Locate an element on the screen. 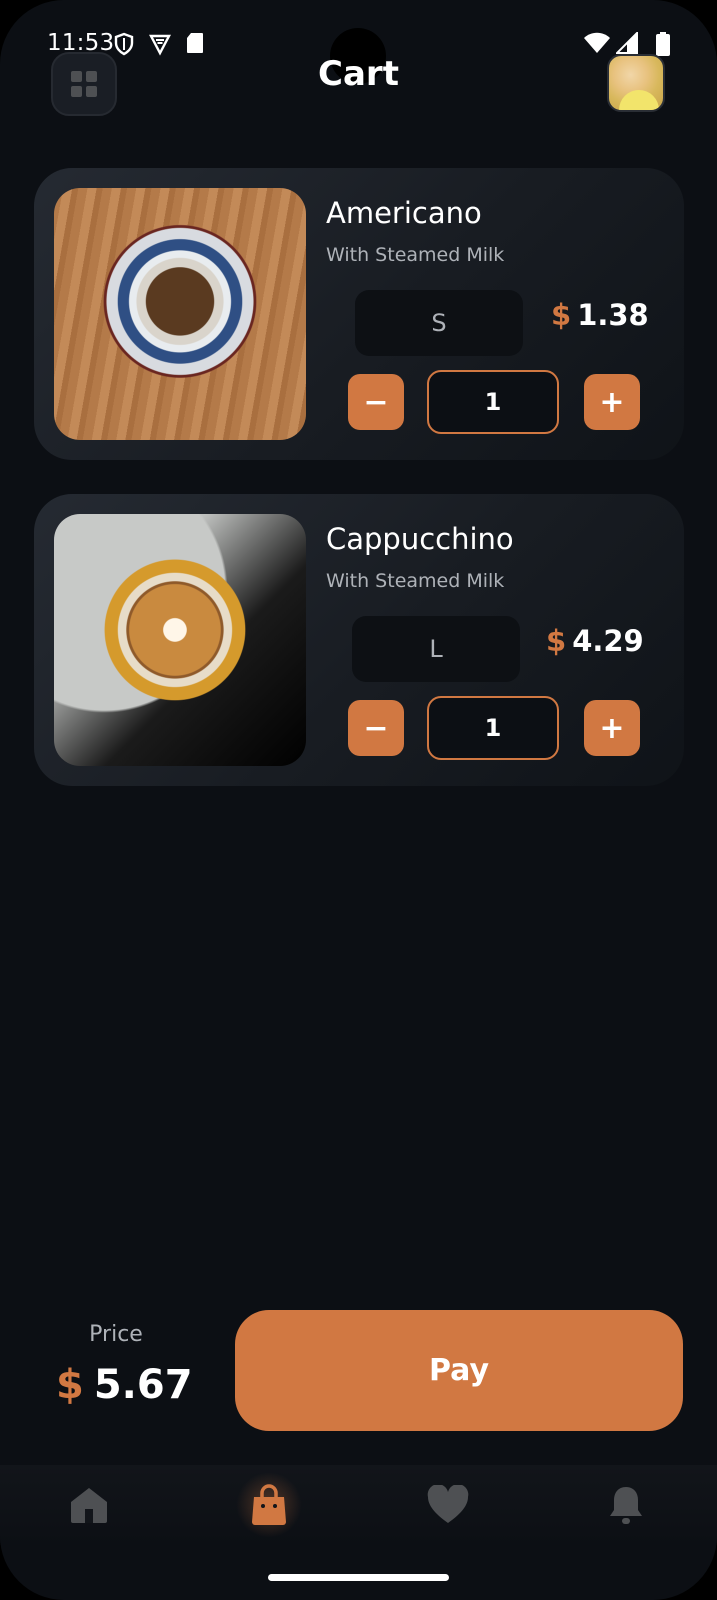 The height and width of the screenshot is (1600, 717). nav-notifications is located at coordinates (626, 1505).